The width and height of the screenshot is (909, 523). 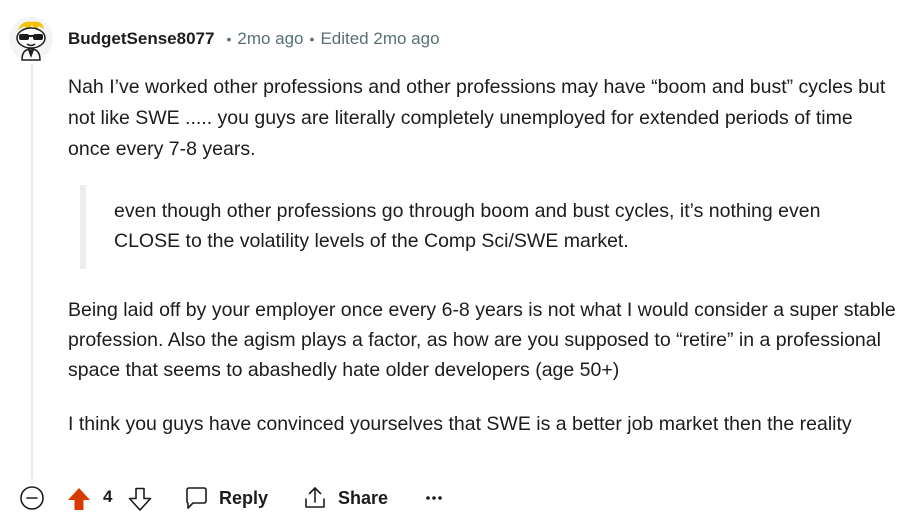 I want to click on vote-count: 4, so click(x=108, y=496).